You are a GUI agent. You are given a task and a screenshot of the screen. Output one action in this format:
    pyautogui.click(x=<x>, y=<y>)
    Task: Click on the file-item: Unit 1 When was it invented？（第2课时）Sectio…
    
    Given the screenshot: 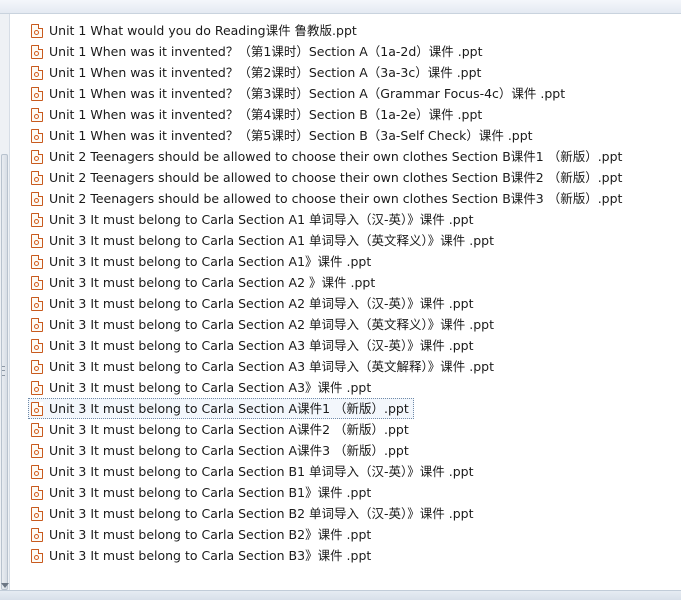 What is the action you would take?
    pyautogui.click(x=257, y=72)
    